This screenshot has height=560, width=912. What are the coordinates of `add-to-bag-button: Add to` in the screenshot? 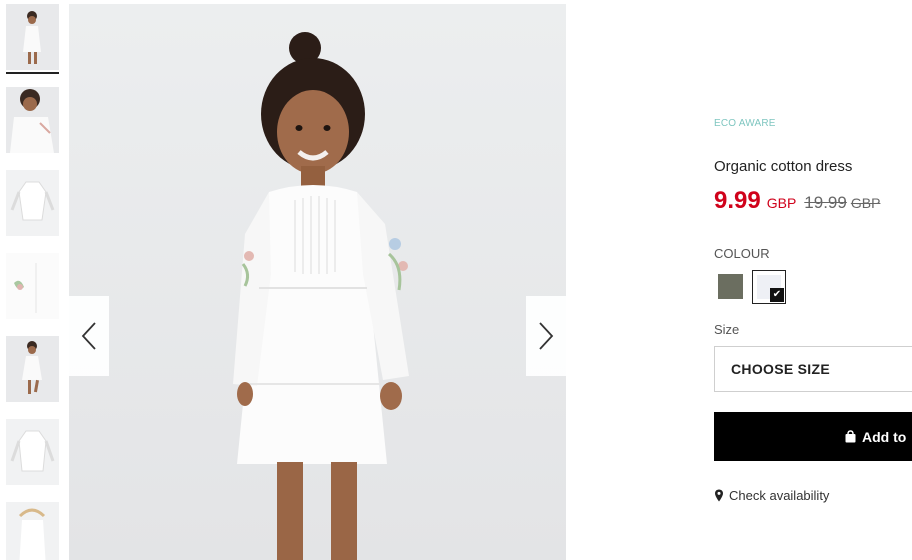 It's located at (813, 436).